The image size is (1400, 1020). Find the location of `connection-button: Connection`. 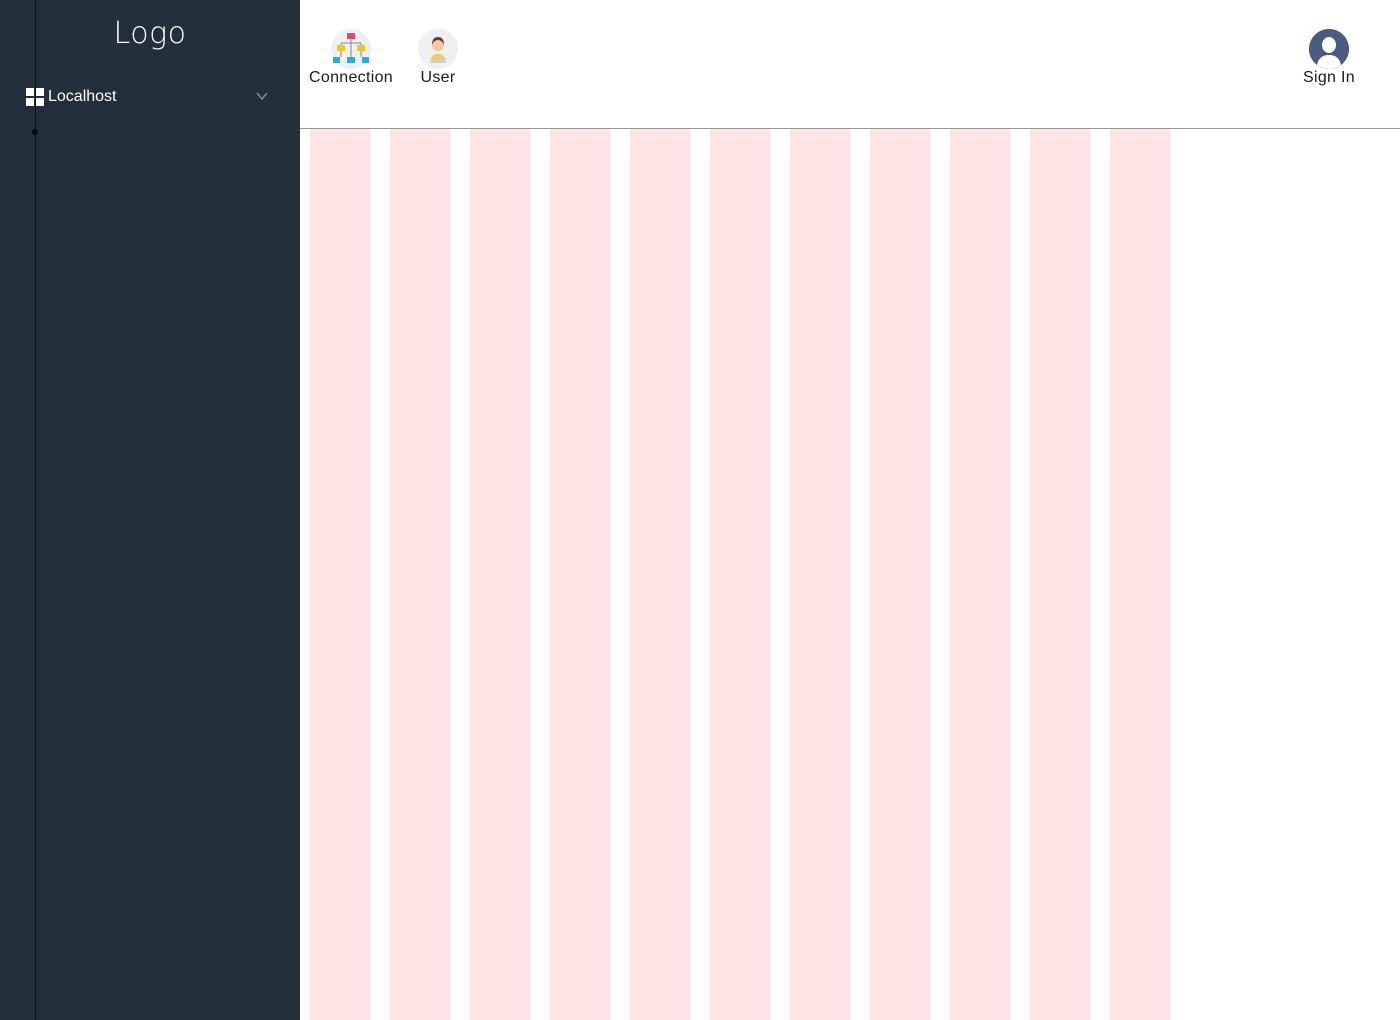

connection-button: Connection is located at coordinates (351, 58).